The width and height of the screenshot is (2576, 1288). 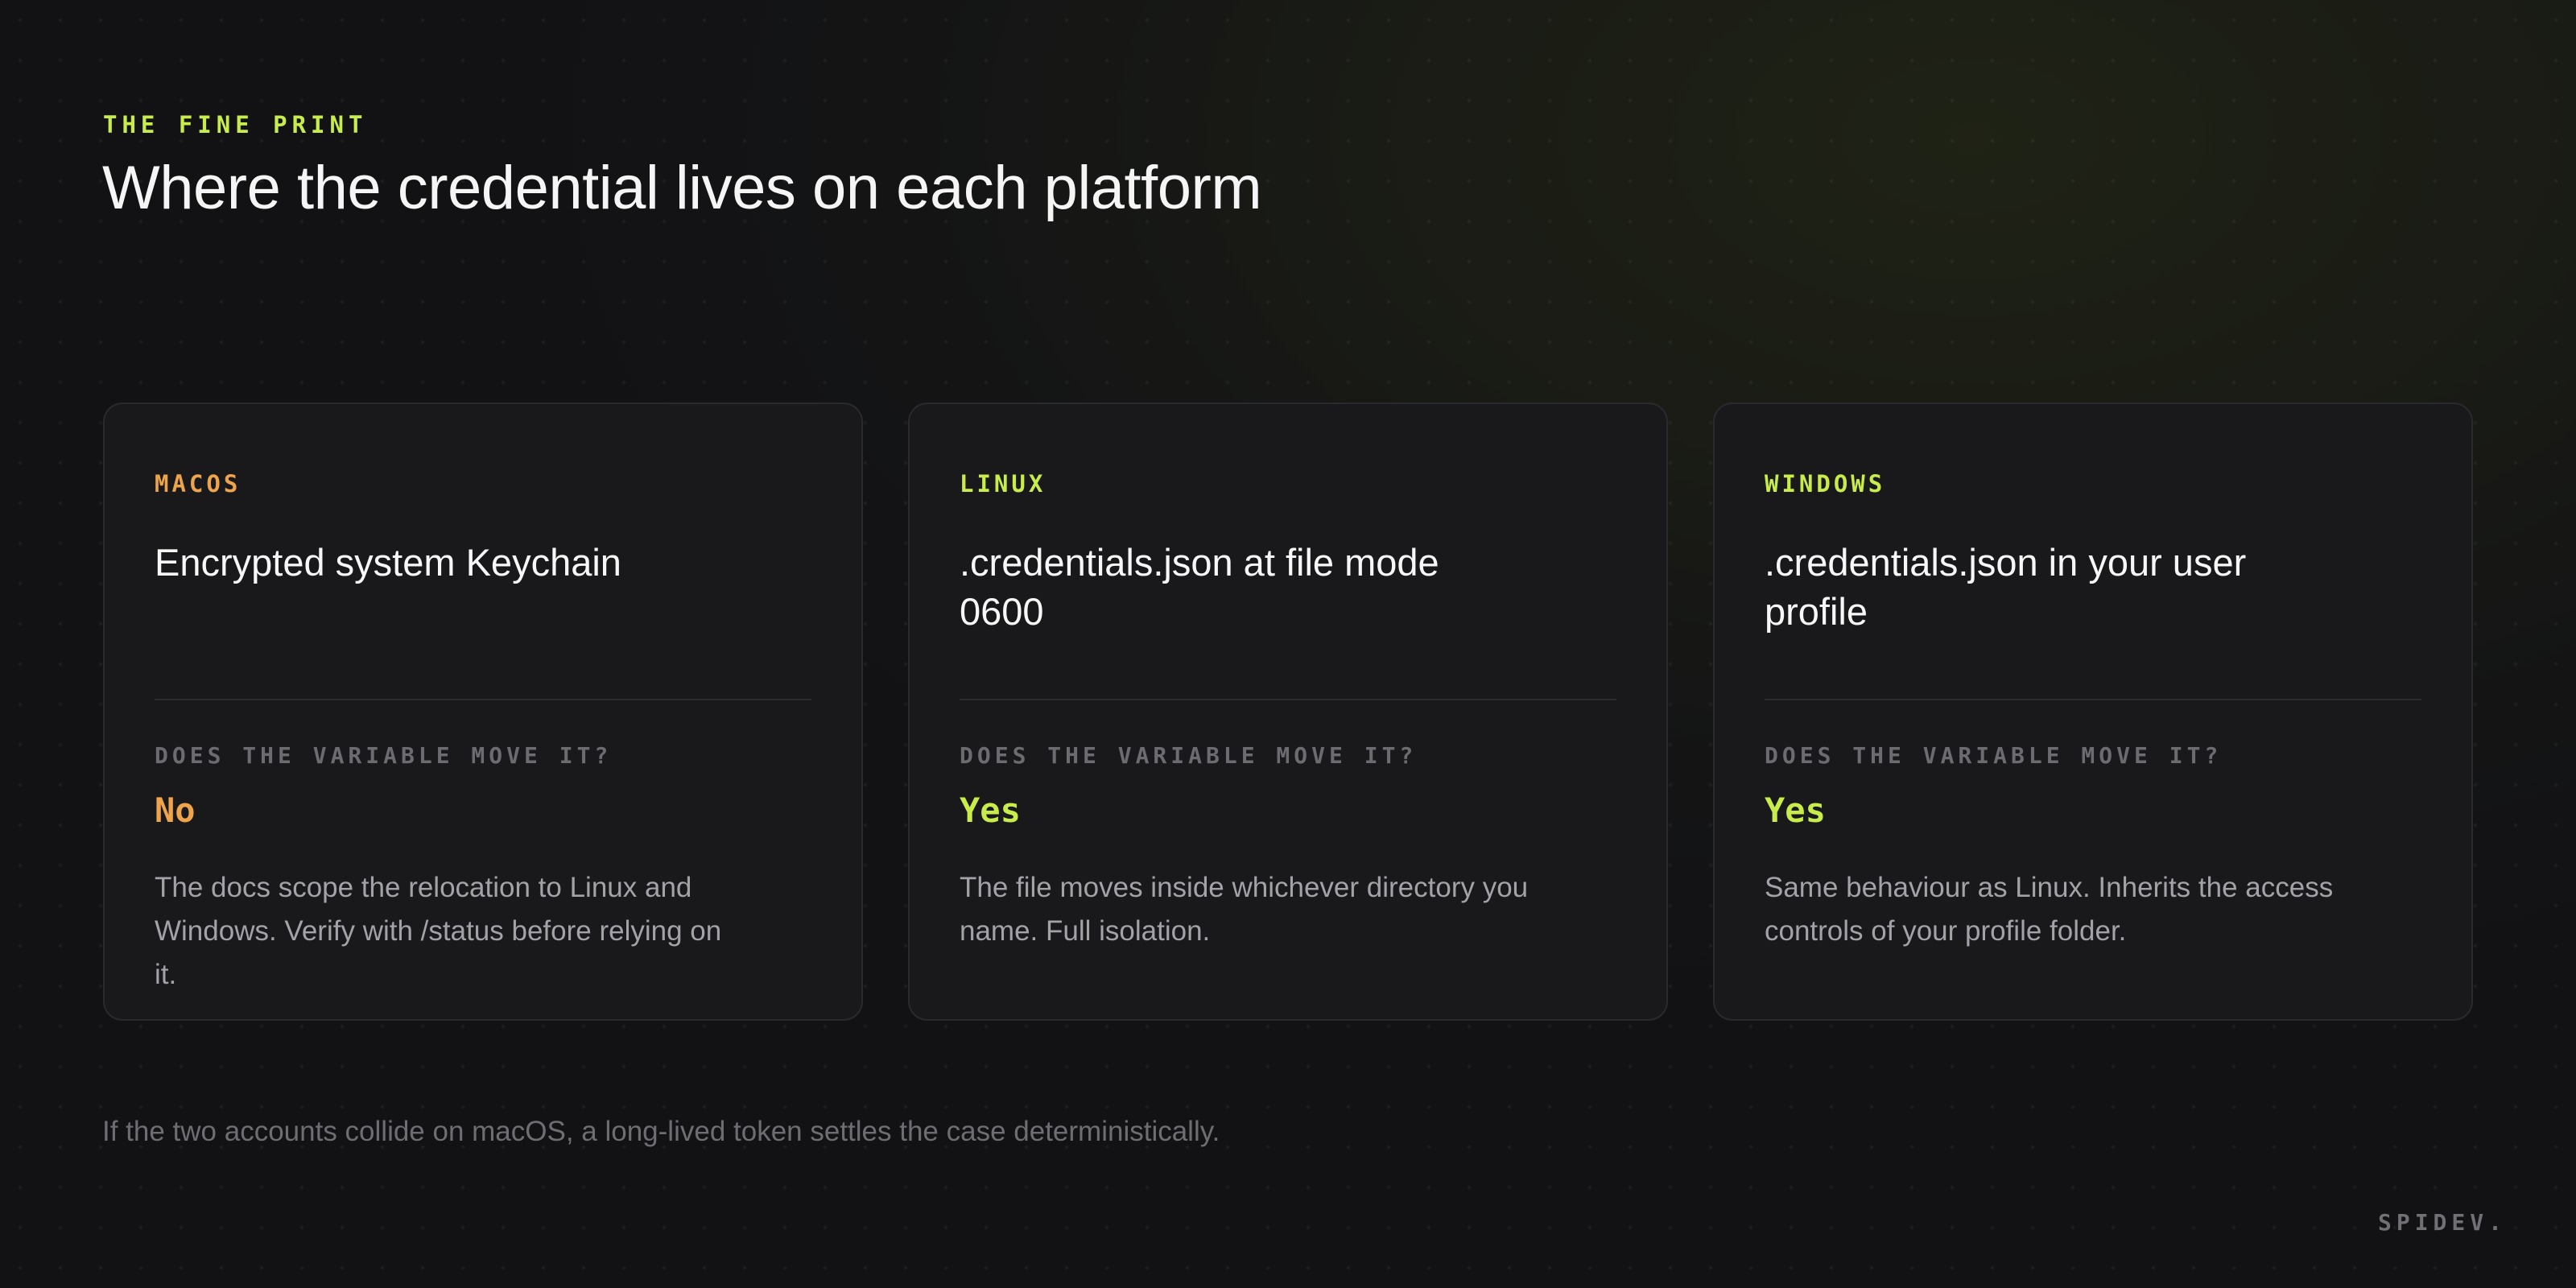 What do you see at coordinates (1003, 483) in the screenshot?
I see `platform-label: LINUX` at bounding box center [1003, 483].